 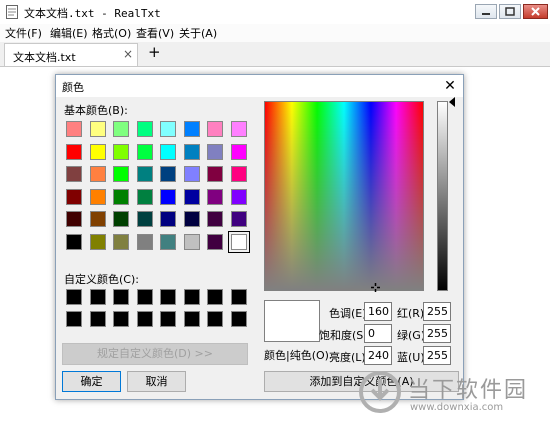 I want to click on minimize-icon, so click(x=486, y=14).